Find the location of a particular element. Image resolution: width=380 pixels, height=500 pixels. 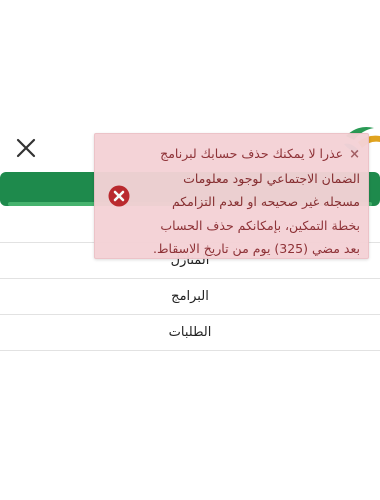

close-menu-button is located at coordinates (26, 148).